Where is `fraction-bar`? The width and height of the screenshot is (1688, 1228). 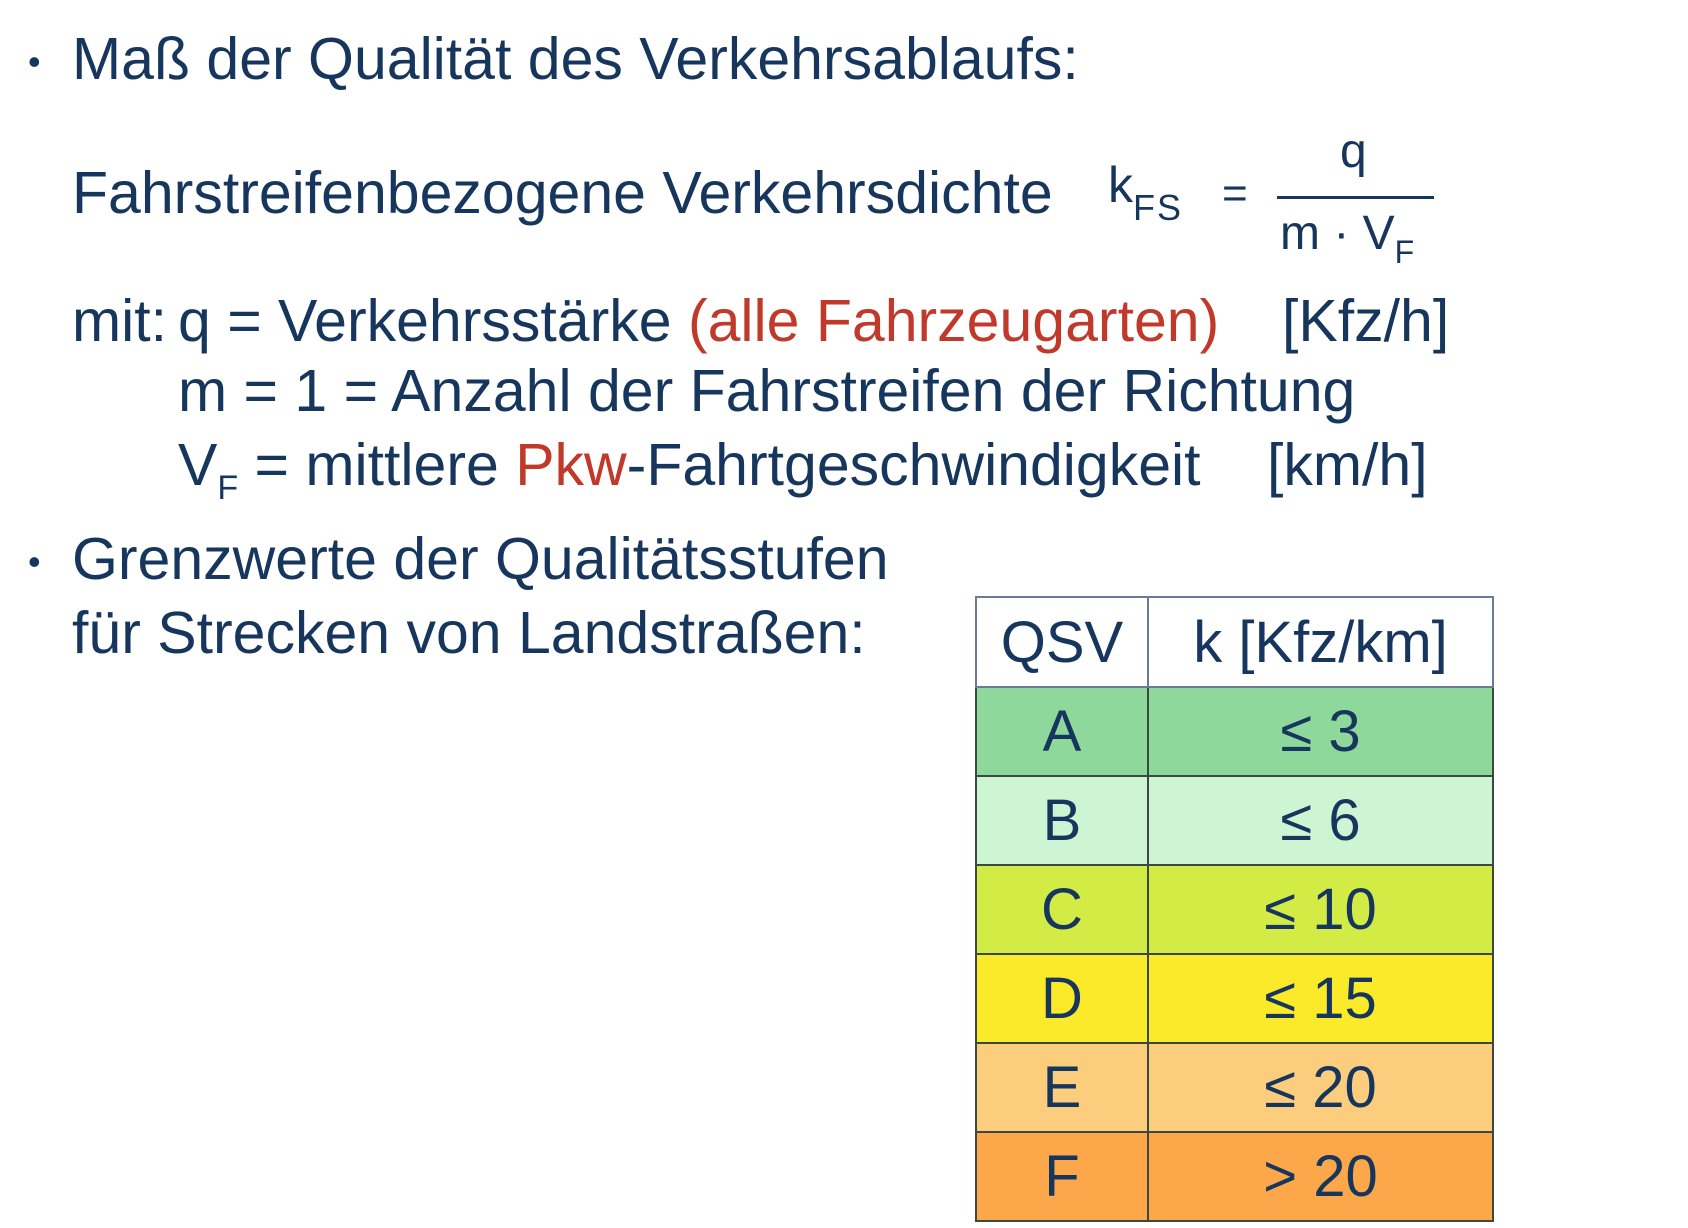
fraction-bar is located at coordinates (1355, 197).